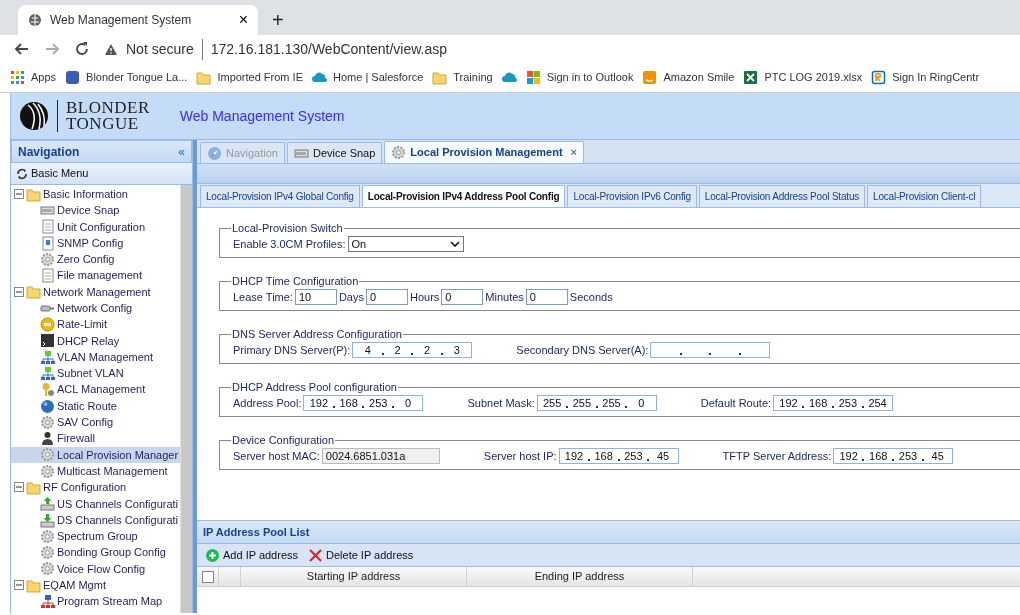  What do you see at coordinates (85, 487) in the screenshot?
I see `tree-group: RF Configuration` at bounding box center [85, 487].